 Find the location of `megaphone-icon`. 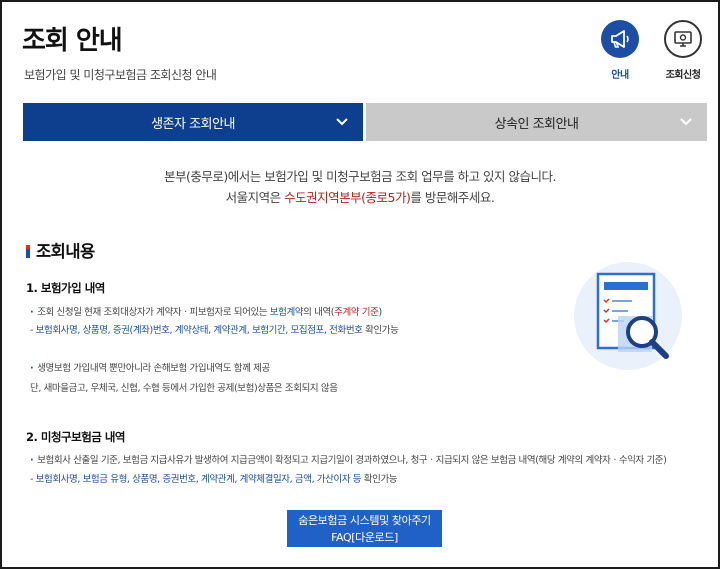

megaphone-icon is located at coordinates (620, 39).